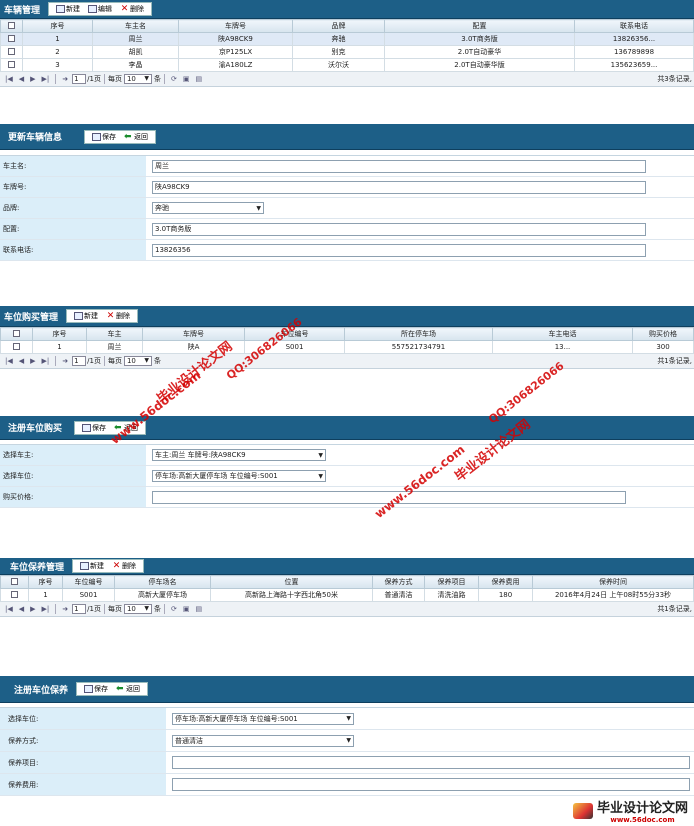 The width and height of the screenshot is (694, 826). Describe the element at coordinates (451, 582) in the screenshot. I see `col-header: 保养项目` at that location.